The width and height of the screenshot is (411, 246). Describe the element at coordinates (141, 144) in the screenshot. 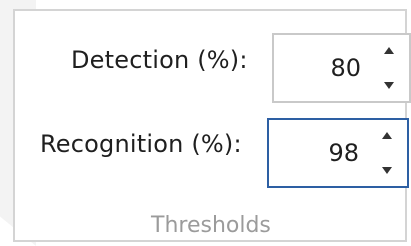

I see `recognition-label: Recognition (%):` at that location.